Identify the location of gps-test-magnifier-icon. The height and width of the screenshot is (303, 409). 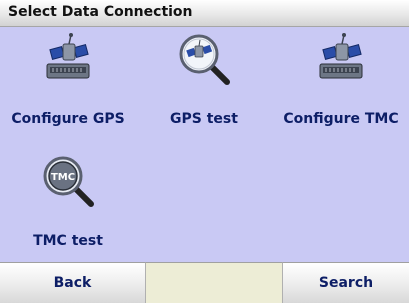
(204, 59).